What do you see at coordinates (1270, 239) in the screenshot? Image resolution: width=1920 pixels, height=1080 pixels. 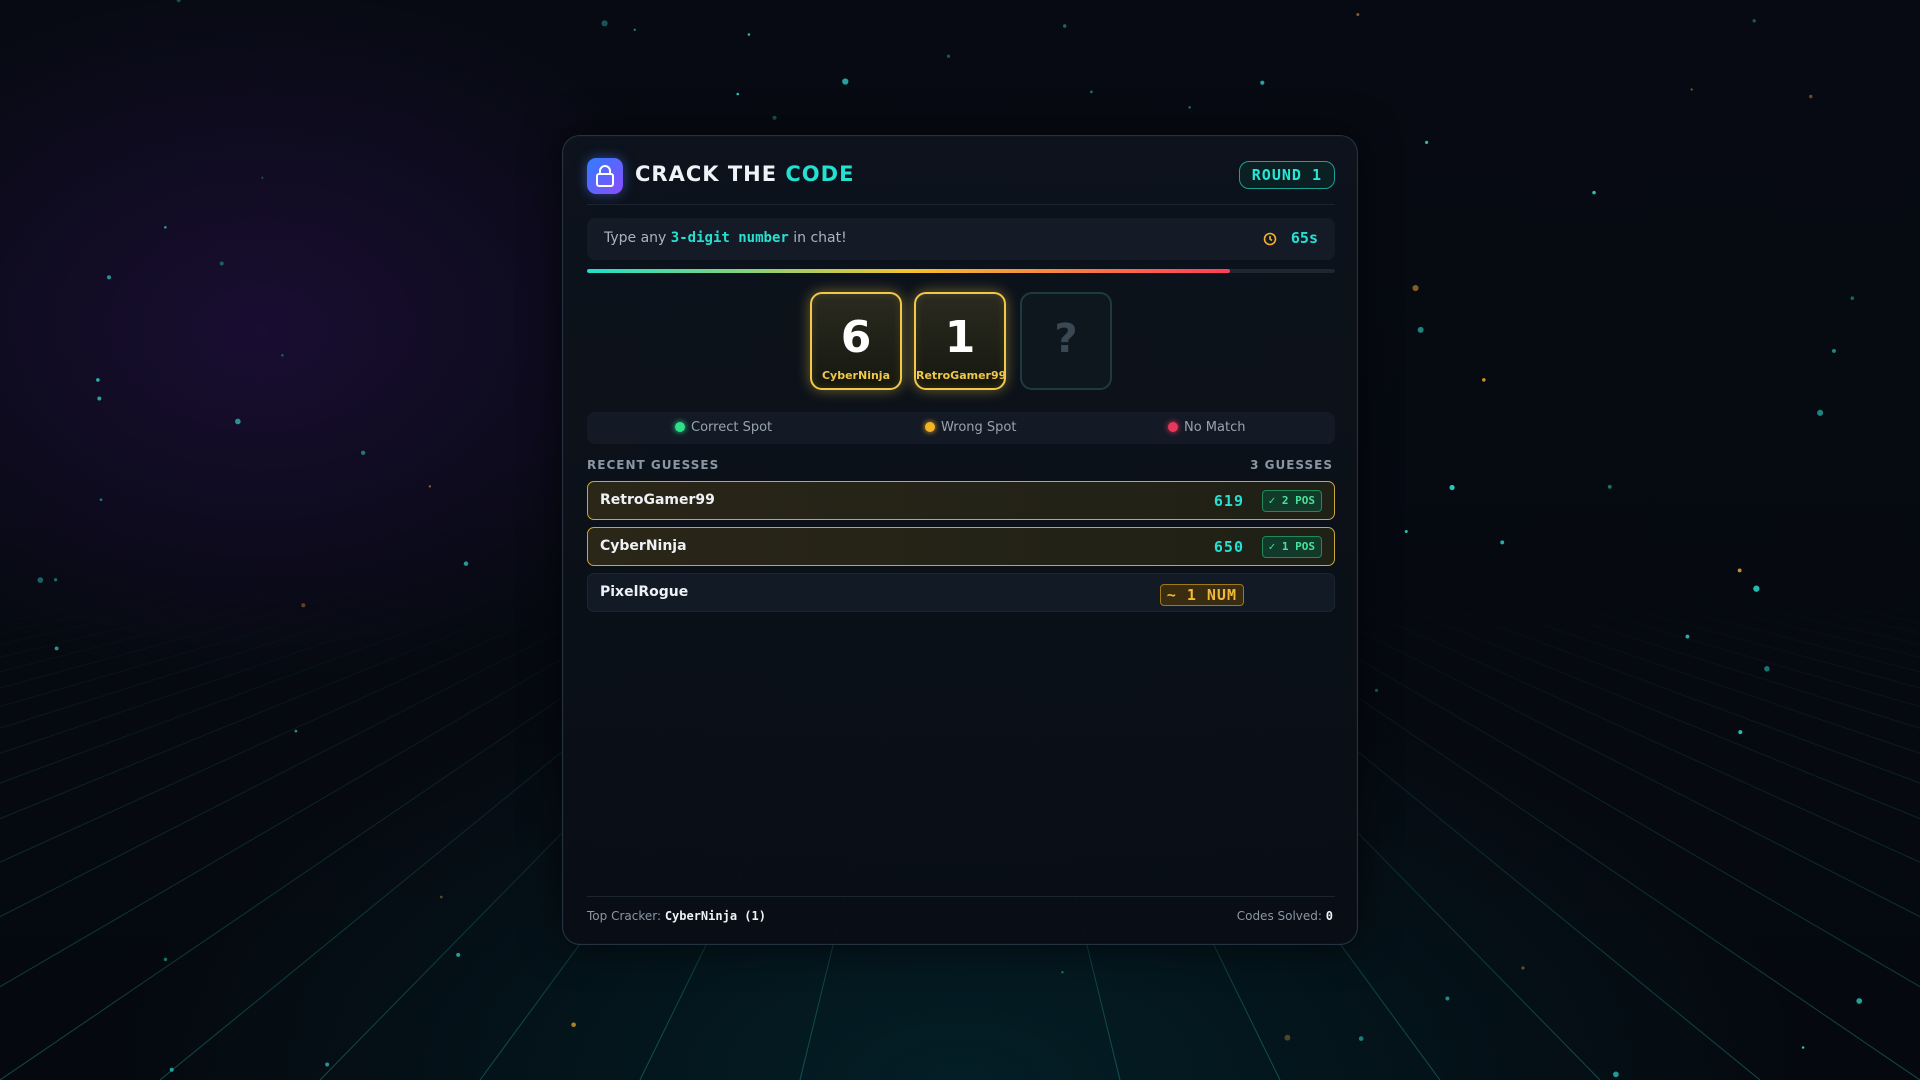 I see `clock-icon` at bounding box center [1270, 239].